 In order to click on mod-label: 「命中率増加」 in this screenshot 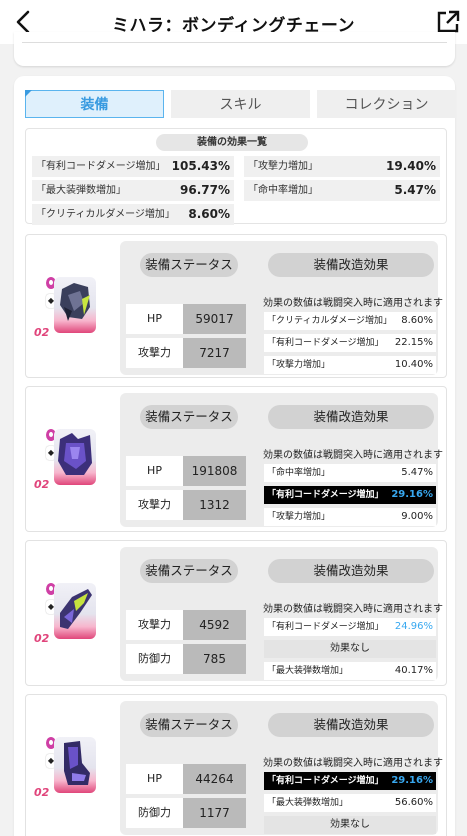, I will do `click(299, 473)`.